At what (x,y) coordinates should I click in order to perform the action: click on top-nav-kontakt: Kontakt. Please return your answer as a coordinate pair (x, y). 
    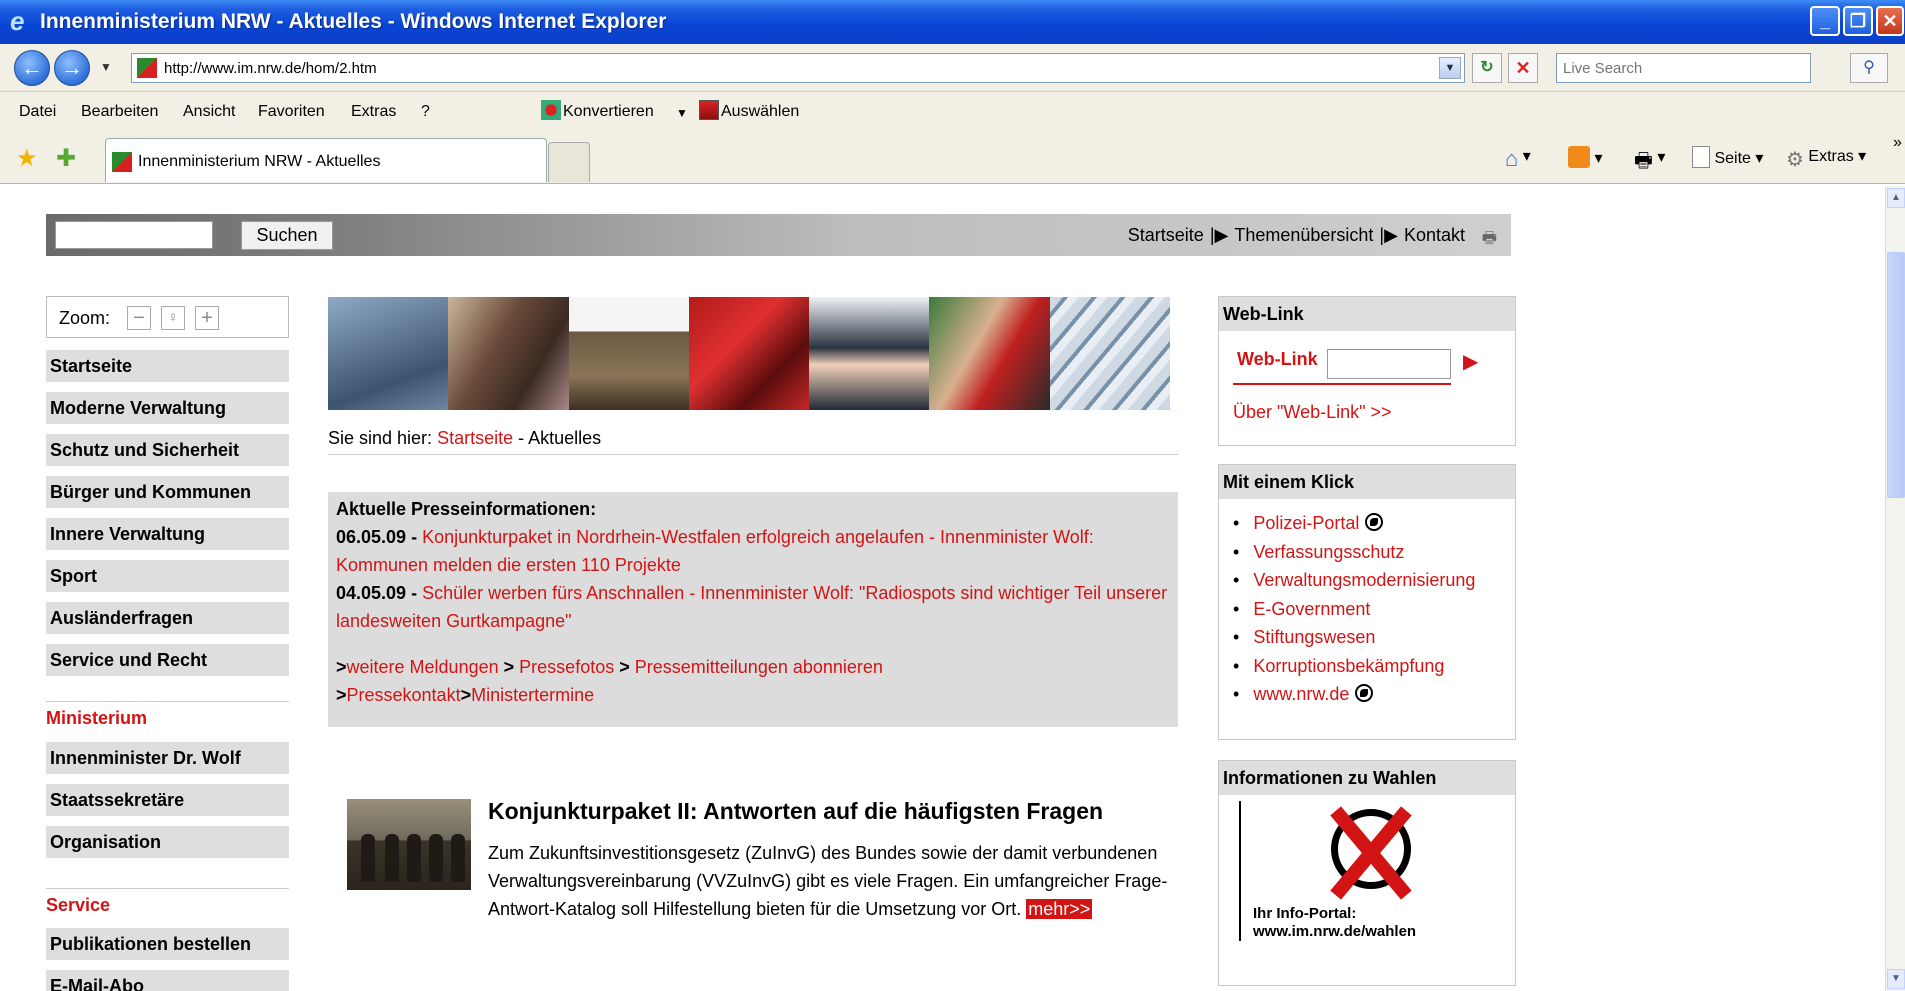
    Looking at the image, I should click on (1434, 235).